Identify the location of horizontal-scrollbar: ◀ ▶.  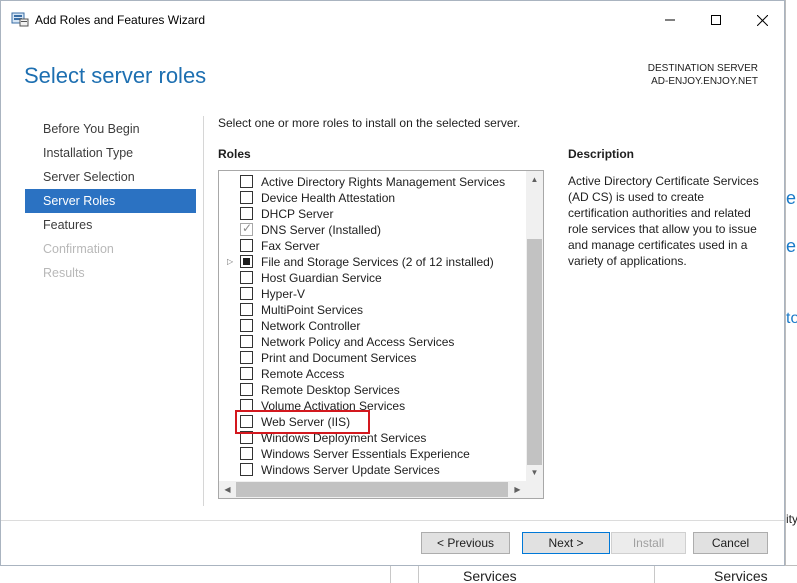
(372, 489).